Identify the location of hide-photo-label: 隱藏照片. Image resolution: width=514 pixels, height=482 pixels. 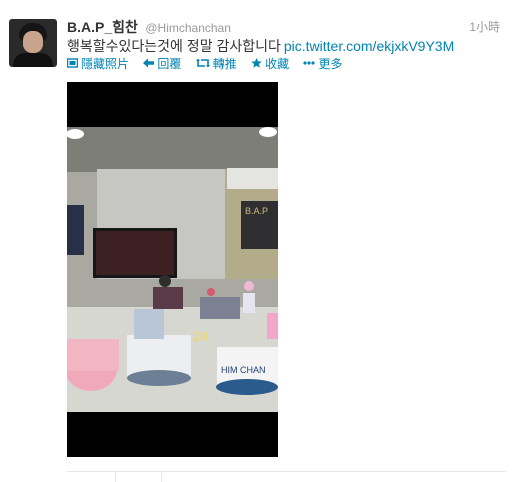
(105, 64).